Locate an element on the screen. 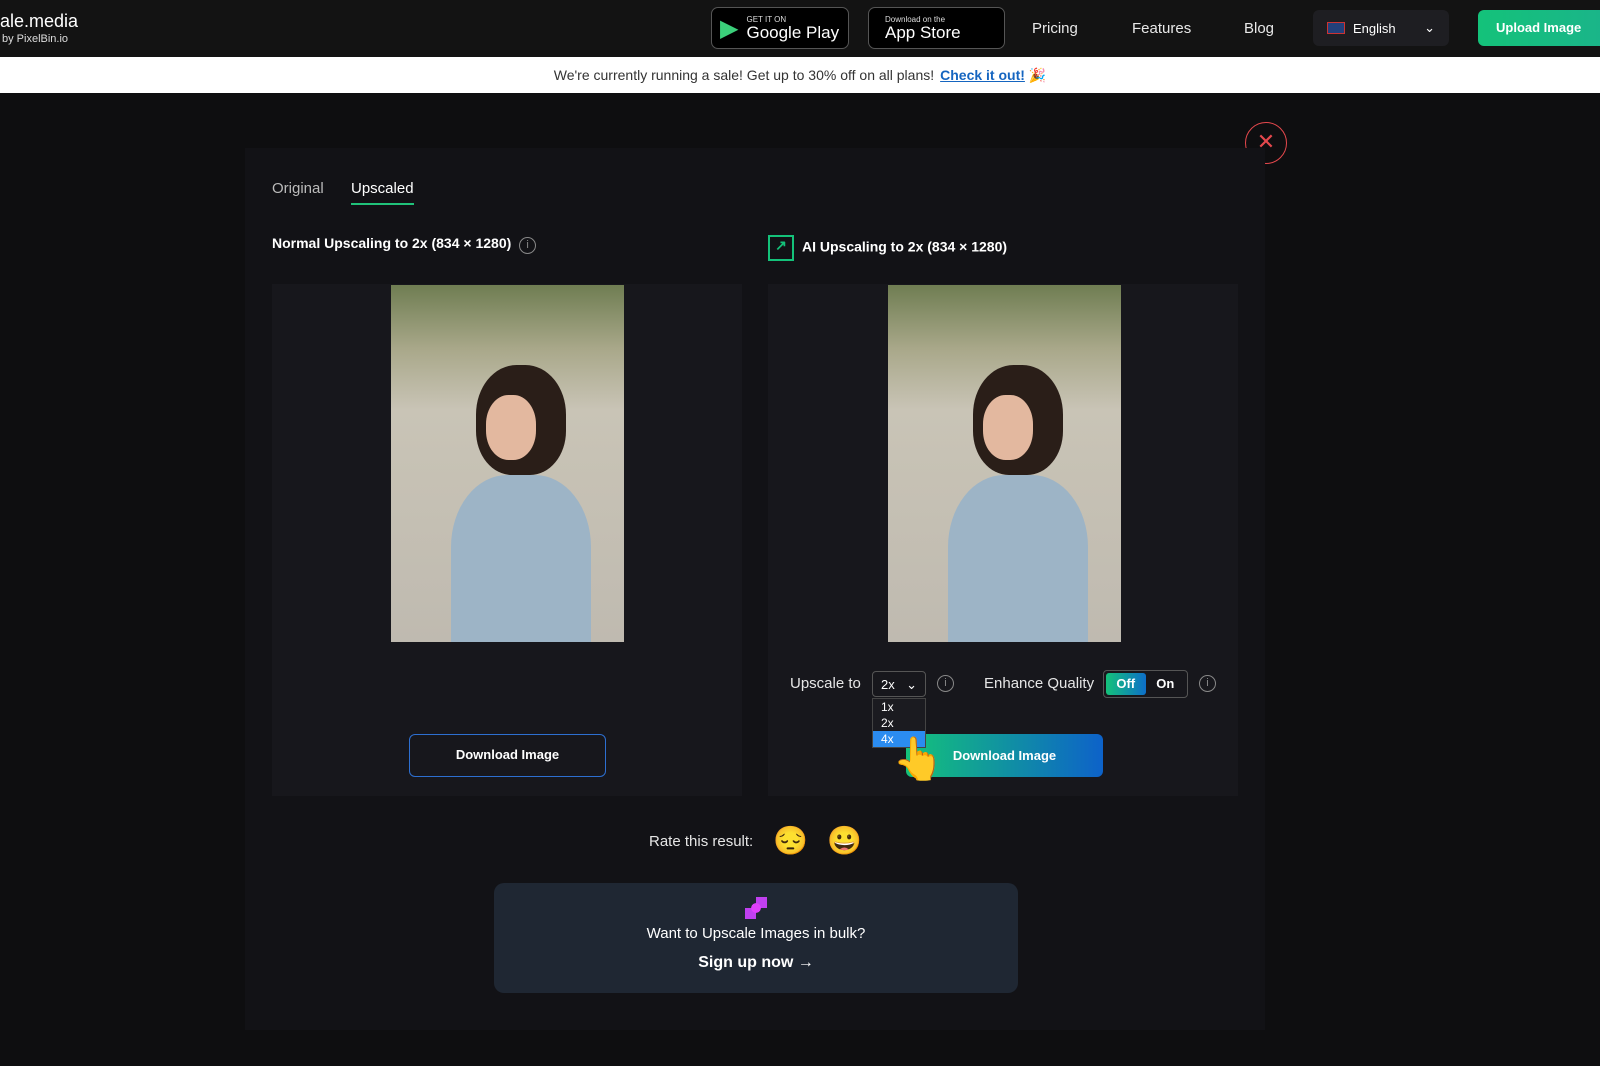  upscale-info-icon: i is located at coordinates (945, 683).